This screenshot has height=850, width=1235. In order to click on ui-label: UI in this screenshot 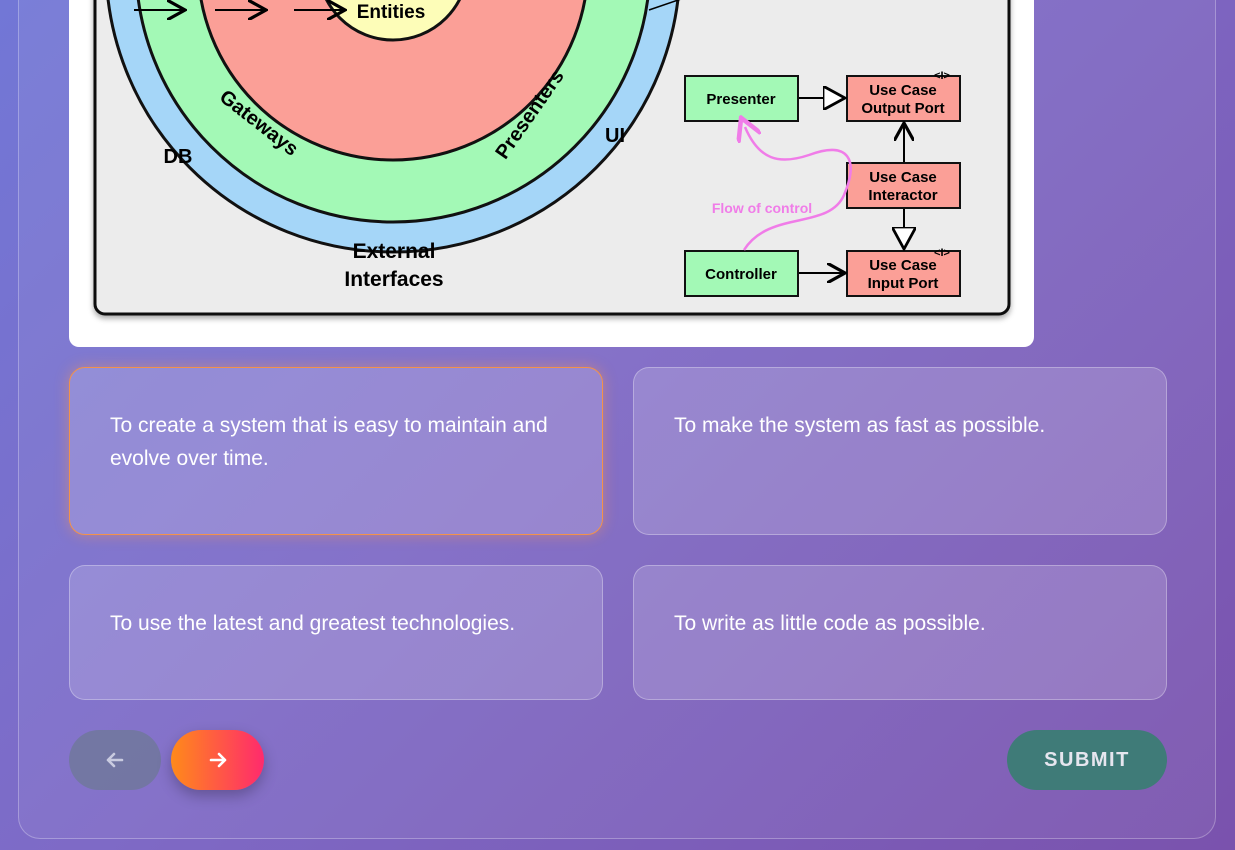, I will do `click(615, 136)`.